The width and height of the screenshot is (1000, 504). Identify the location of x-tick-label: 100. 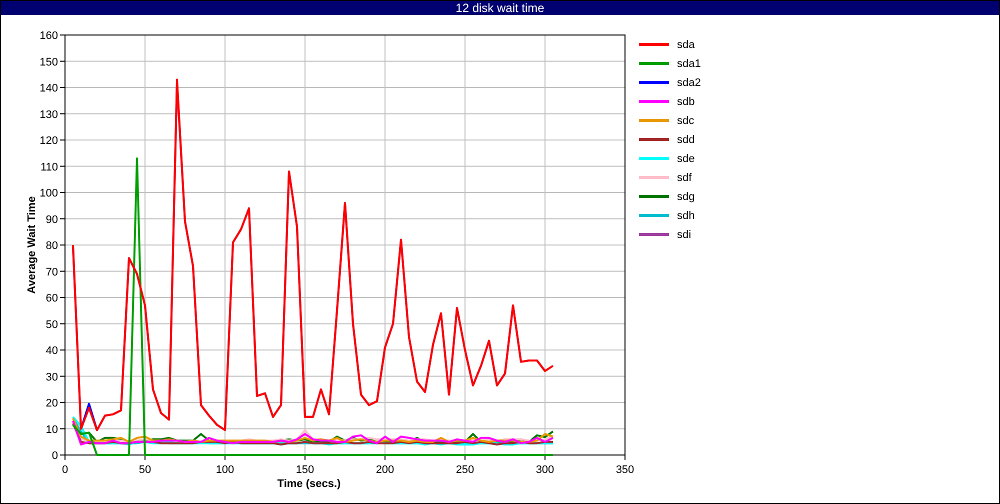
(225, 470).